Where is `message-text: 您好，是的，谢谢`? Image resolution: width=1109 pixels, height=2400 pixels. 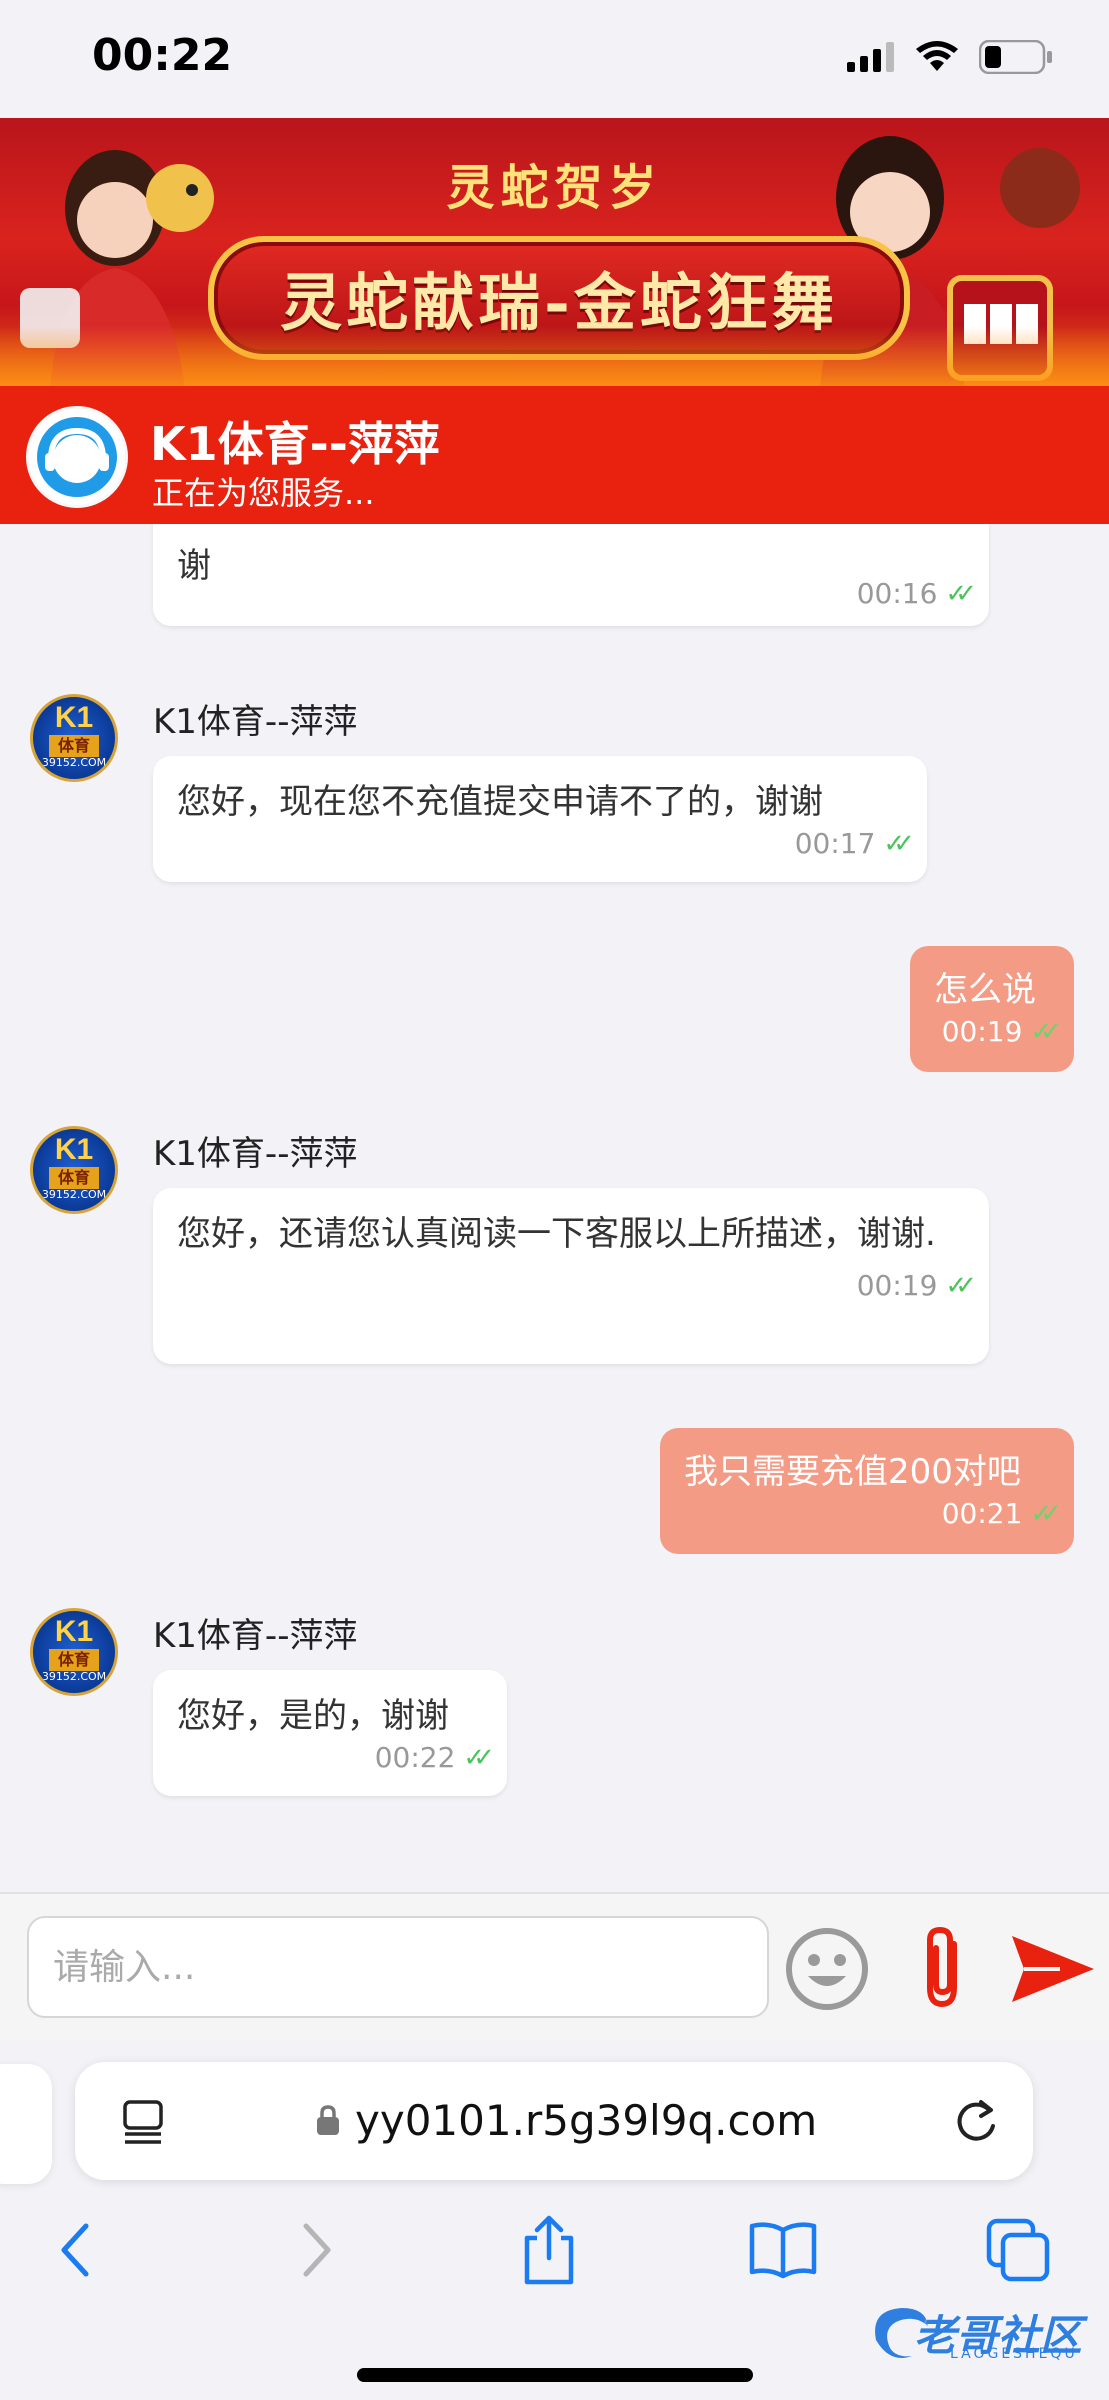 message-text: 您好，是的，谢谢 is located at coordinates (313, 1716).